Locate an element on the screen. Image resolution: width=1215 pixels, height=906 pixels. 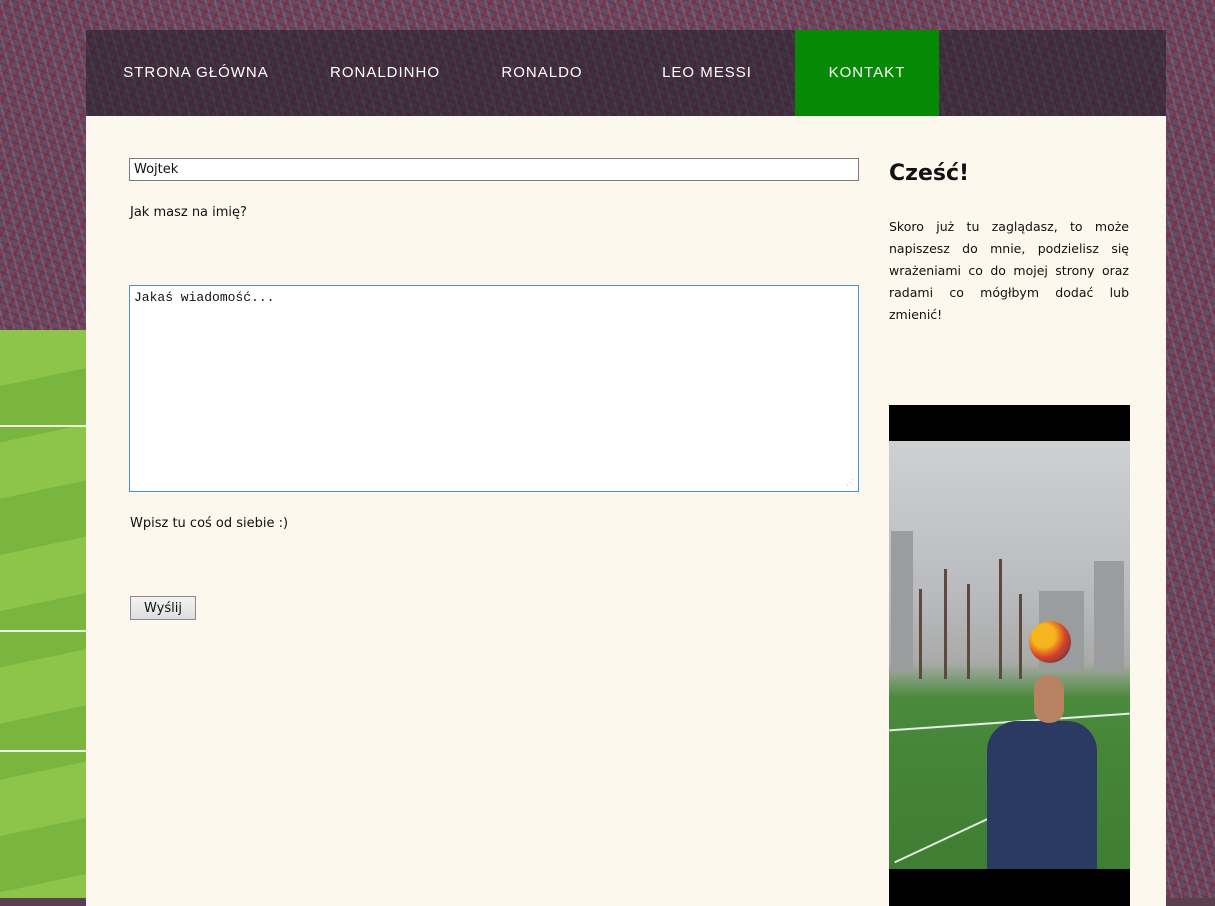
message-label: Wpisz tu coś od siebie :) is located at coordinates (209, 523).